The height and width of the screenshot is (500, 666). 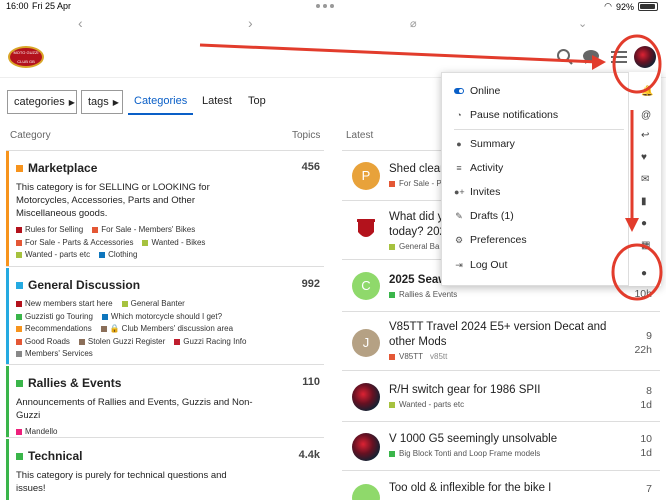 I want to click on topic-avatar: J, so click(x=366, y=343).